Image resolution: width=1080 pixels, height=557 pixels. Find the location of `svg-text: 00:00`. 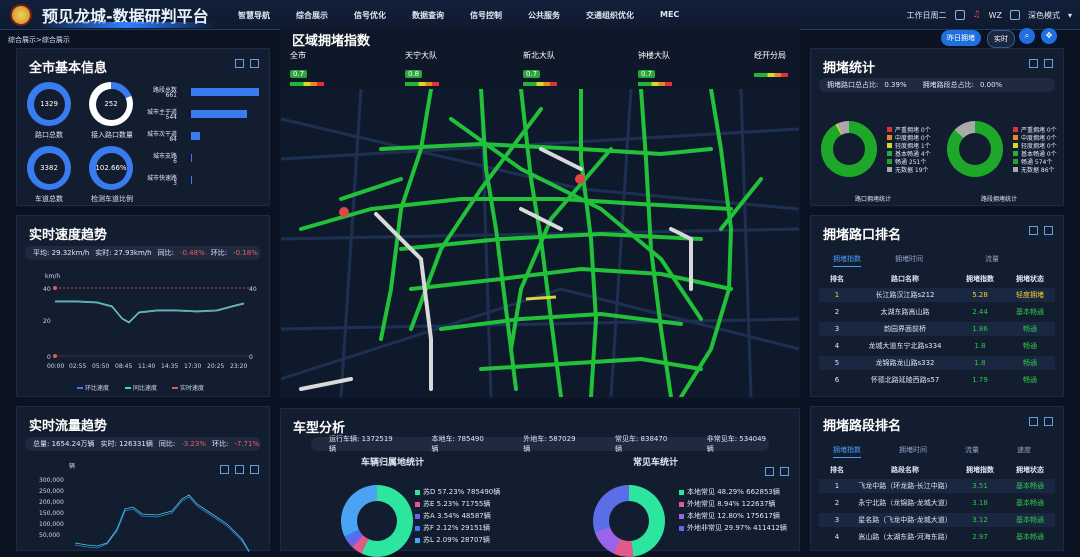

svg-text: 00:00 is located at coordinates (55, 366).